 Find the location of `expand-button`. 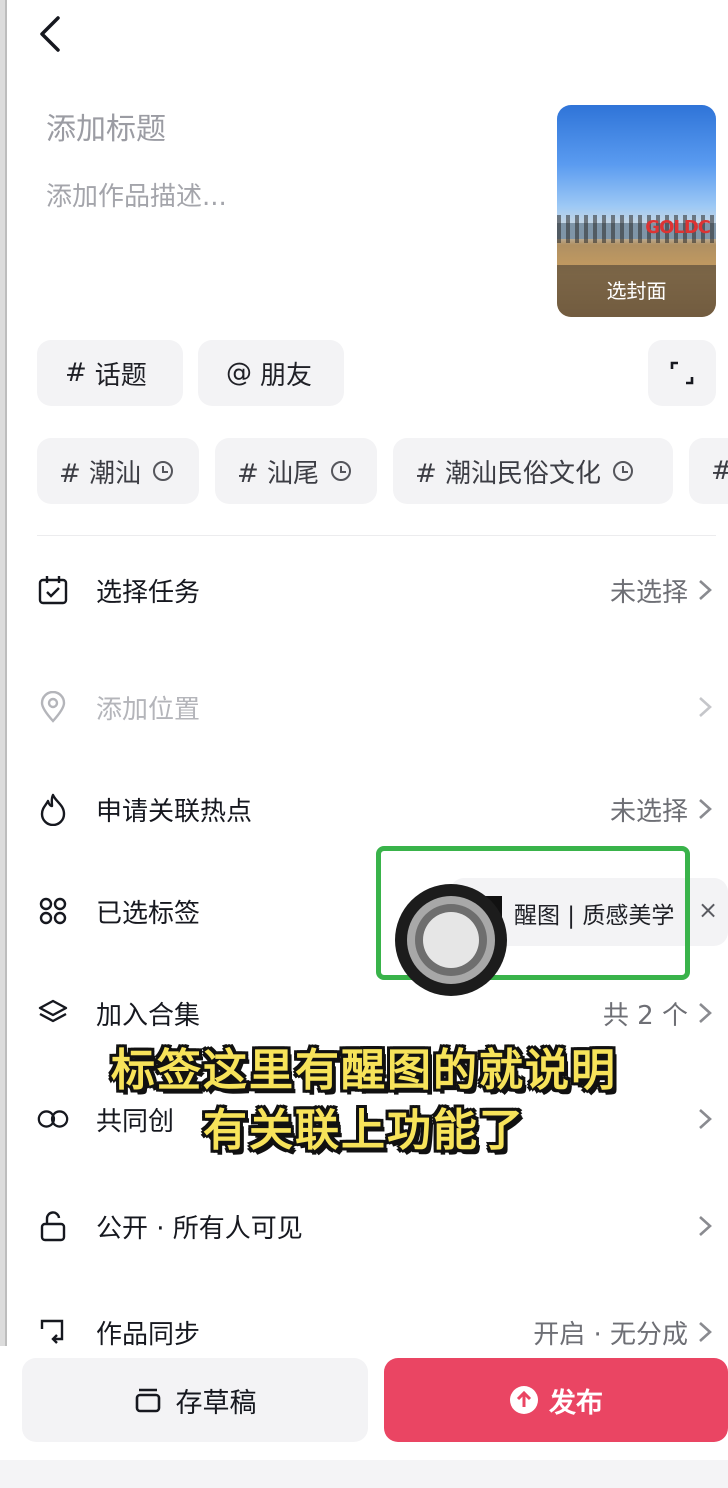

expand-button is located at coordinates (682, 373).